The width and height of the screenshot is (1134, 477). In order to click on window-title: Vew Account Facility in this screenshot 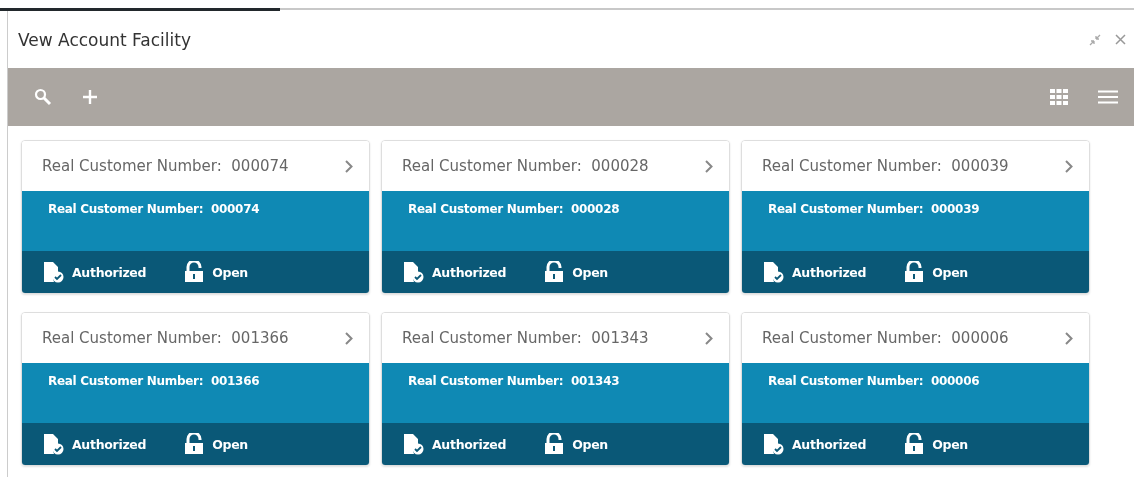, I will do `click(104, 39)`.